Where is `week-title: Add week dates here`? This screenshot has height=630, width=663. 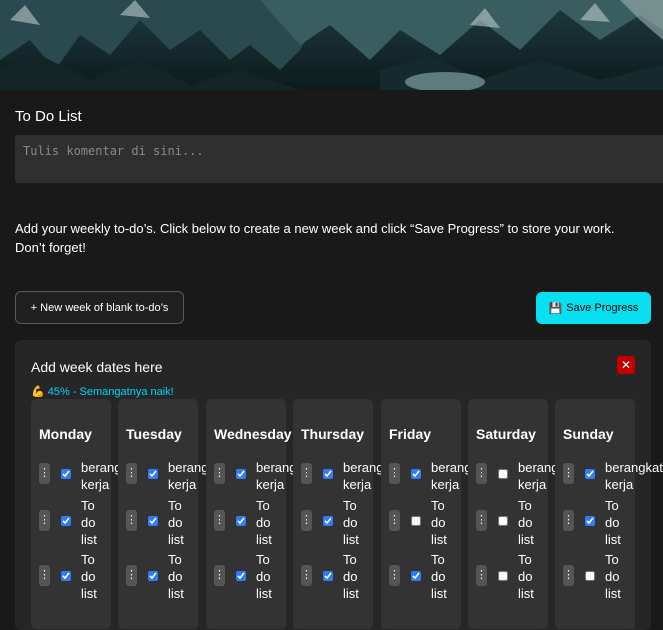
week-title: Add week dates here is located at coordinates (97, 367).